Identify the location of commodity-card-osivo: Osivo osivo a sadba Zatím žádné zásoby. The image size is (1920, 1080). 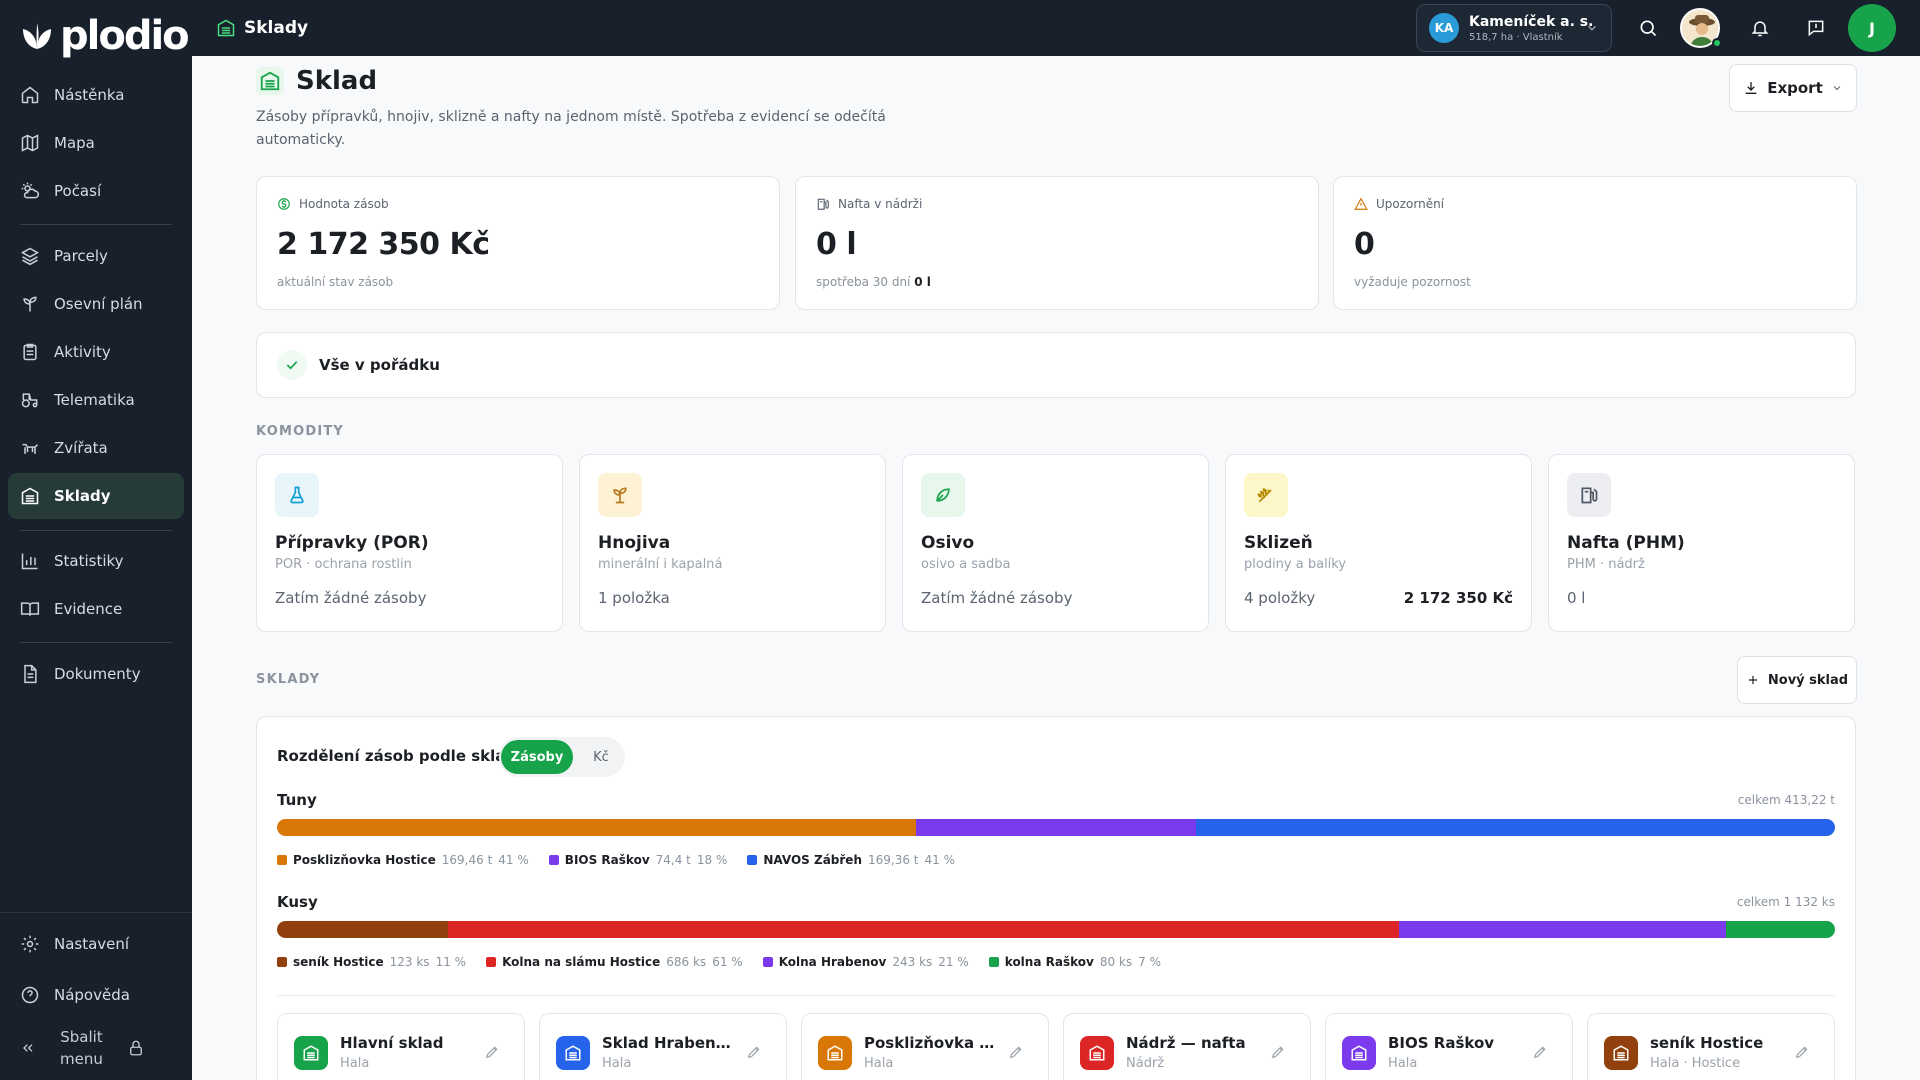
(1055, 543).